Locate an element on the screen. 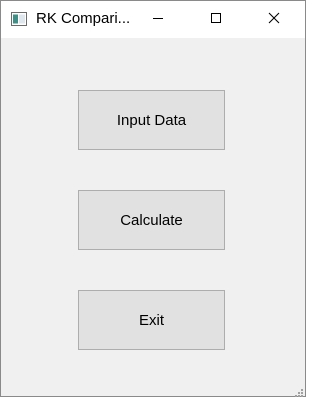 The image size is (320, 403). exit-button: Exit is located at coordinates (151, 320).